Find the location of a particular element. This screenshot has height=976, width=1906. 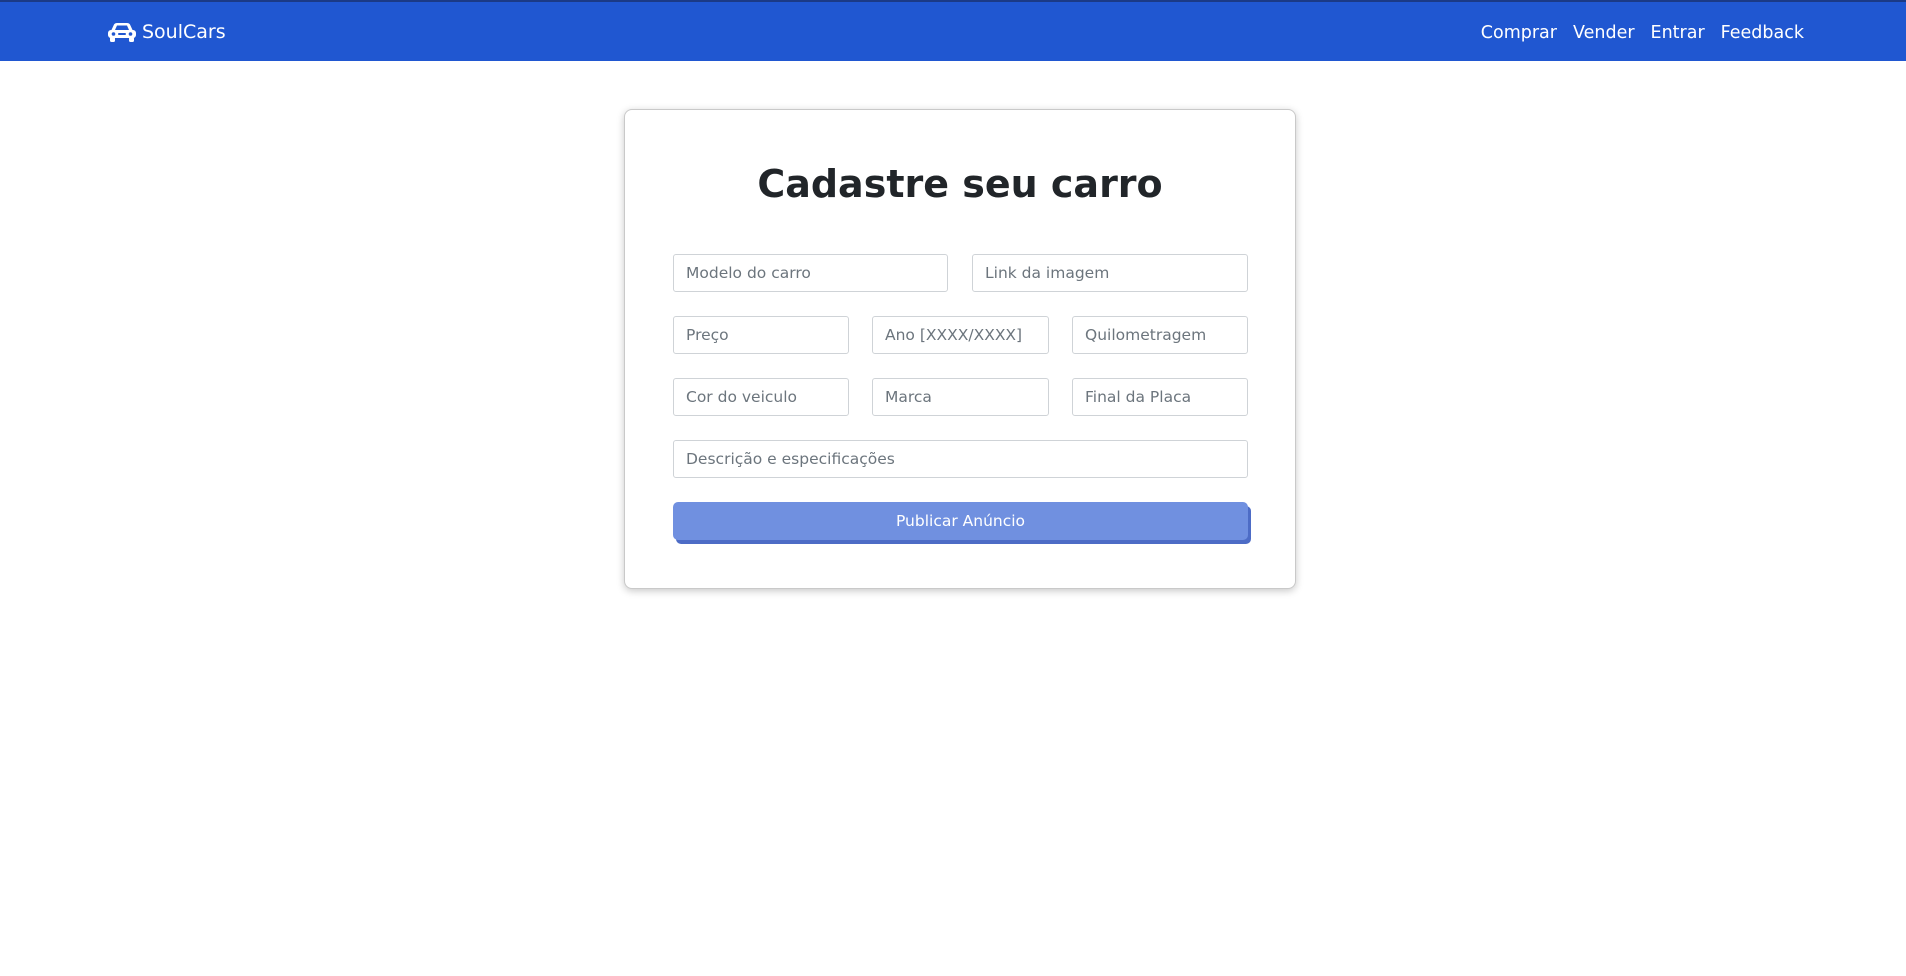

nav-menu: Comprar Vender Entrar Feedback is located at coordinates (1642, 33).